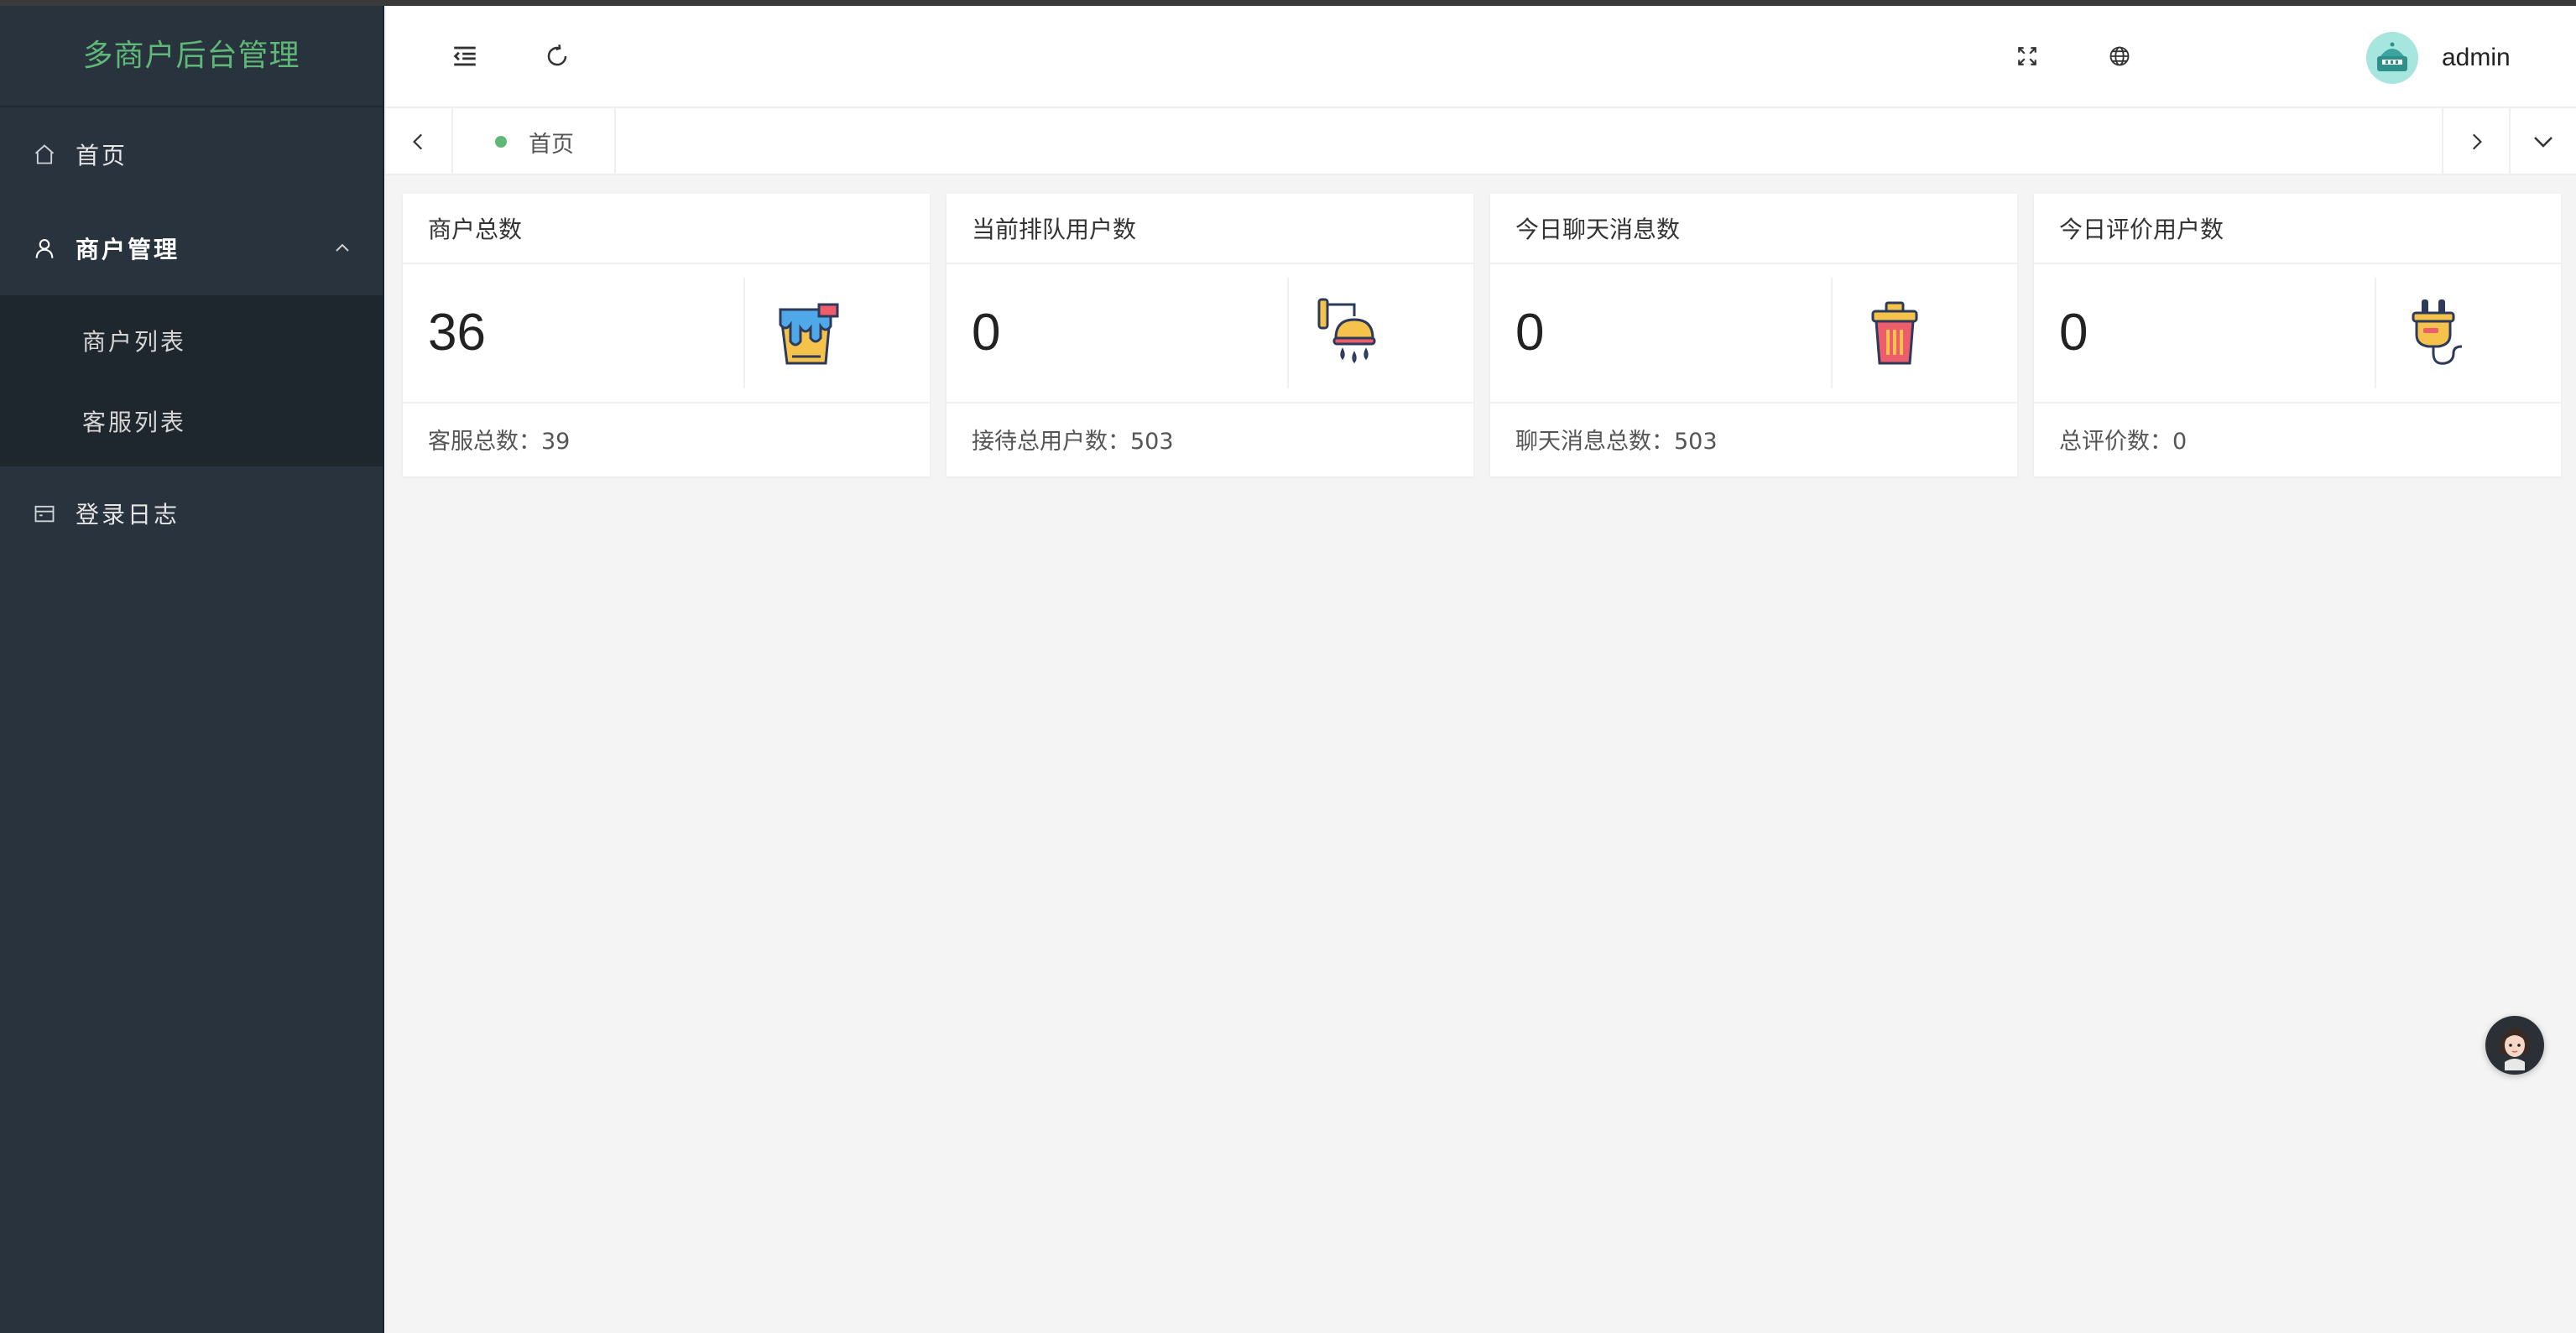 The width and height of the screenshot is (2576, 1333). I want to click on sidebar-item-merchant-management: 商户管理, so click(191, 248).